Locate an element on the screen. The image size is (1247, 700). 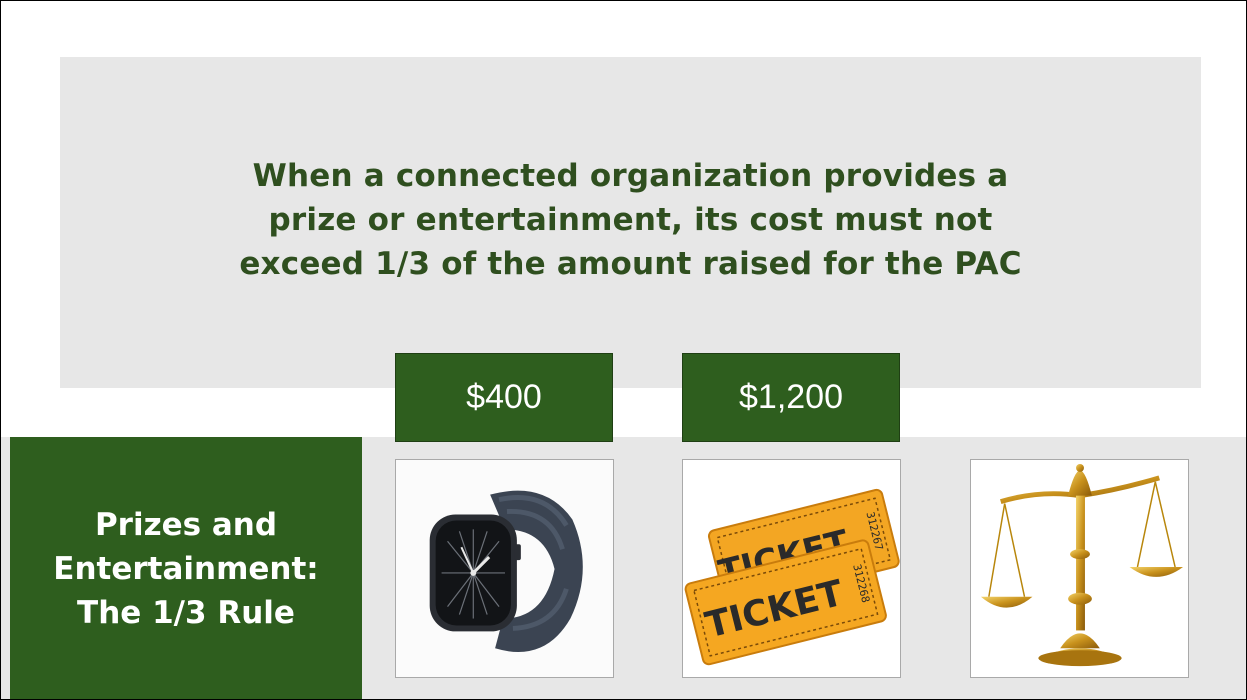
scales-image is located at coordinates (1079, 568).